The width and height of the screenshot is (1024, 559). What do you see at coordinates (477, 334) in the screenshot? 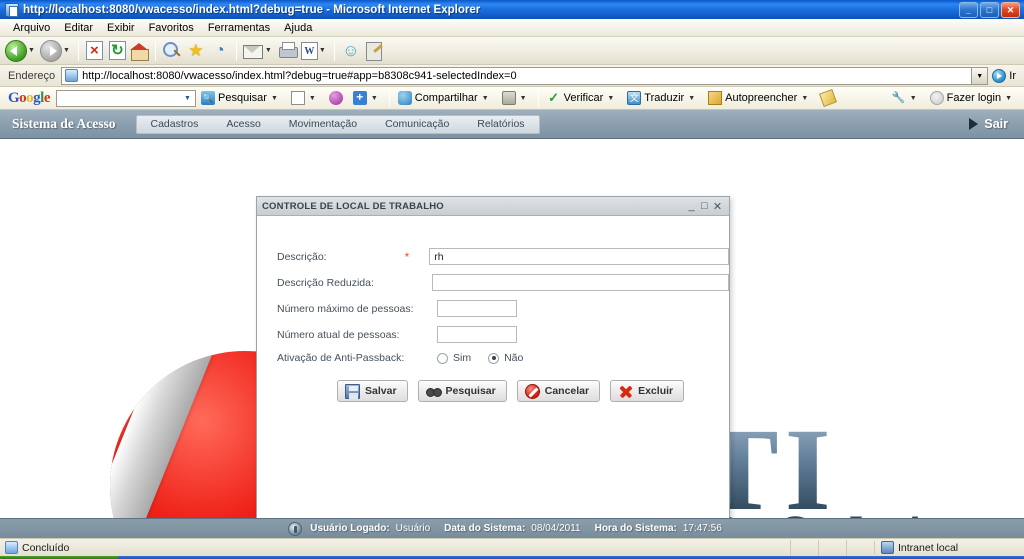
I see `numero-atual-input` at bounding box center [477, 334].